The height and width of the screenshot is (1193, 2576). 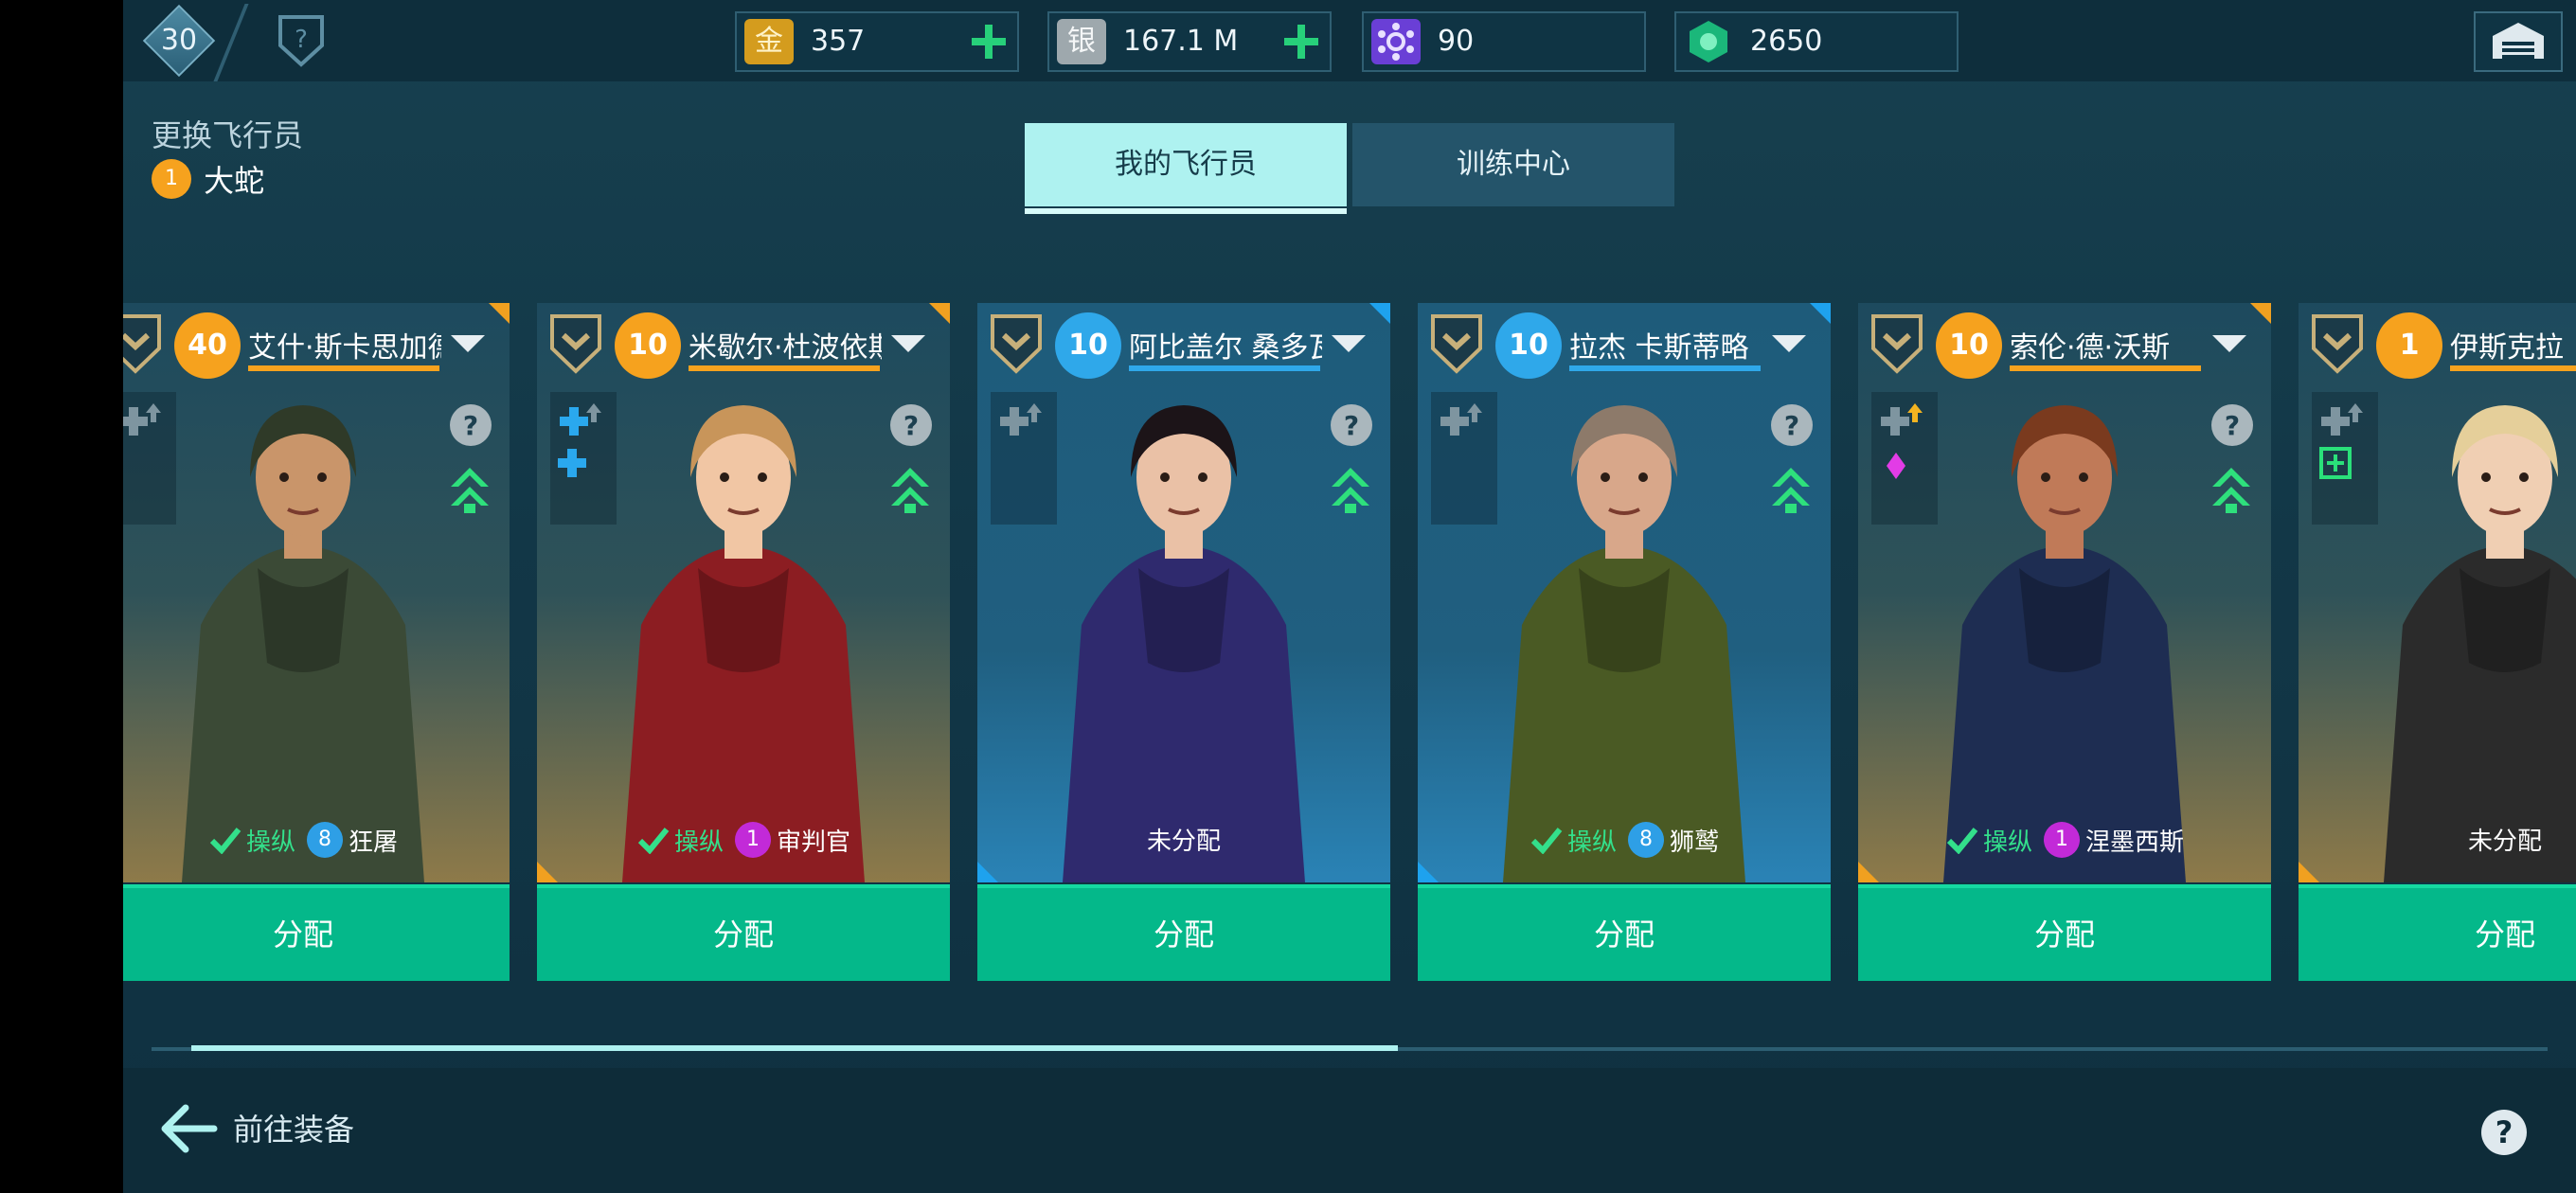 What do you see at coordinates (769, 41) in the screenshot?
I see `gold-icon: 金` at bounding box center [769, 41].